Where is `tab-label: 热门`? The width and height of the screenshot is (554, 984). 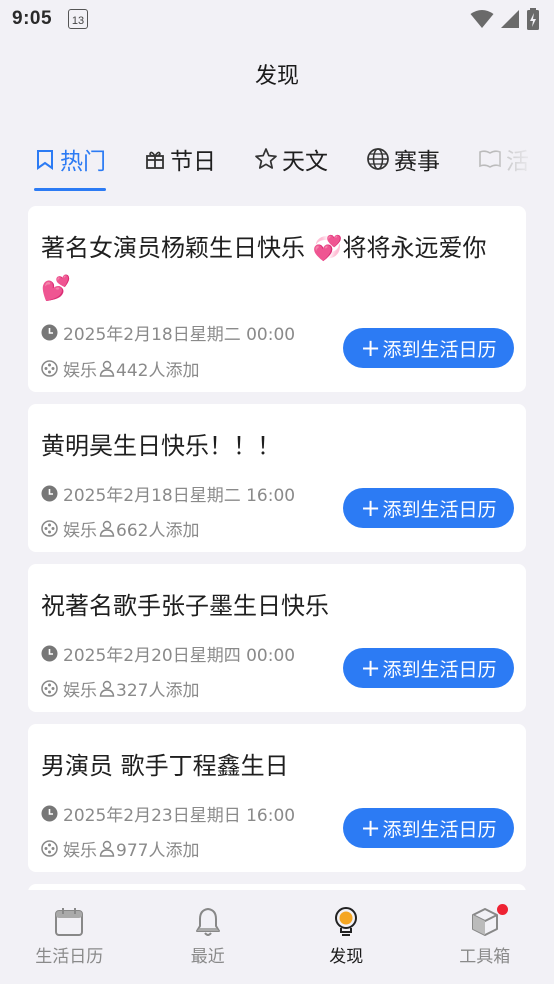 tab-label: 热门 is located at coordinates (83, 162).